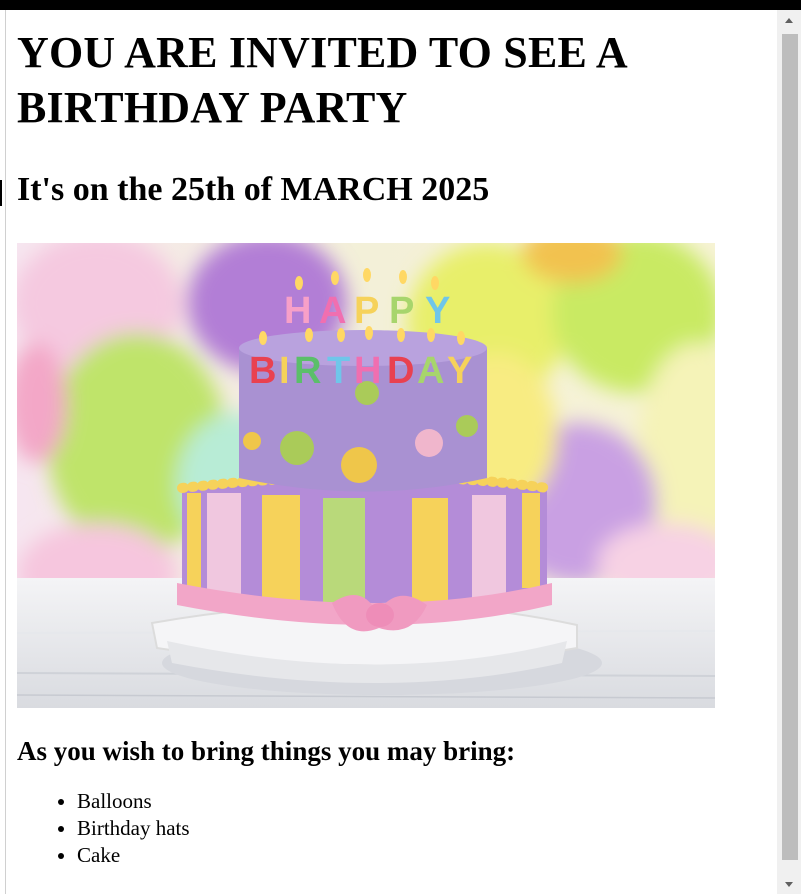 Image resolution: width=801 pixels, height=894 pixels. I want to click on chevron-up-icon, so click(789, 20).